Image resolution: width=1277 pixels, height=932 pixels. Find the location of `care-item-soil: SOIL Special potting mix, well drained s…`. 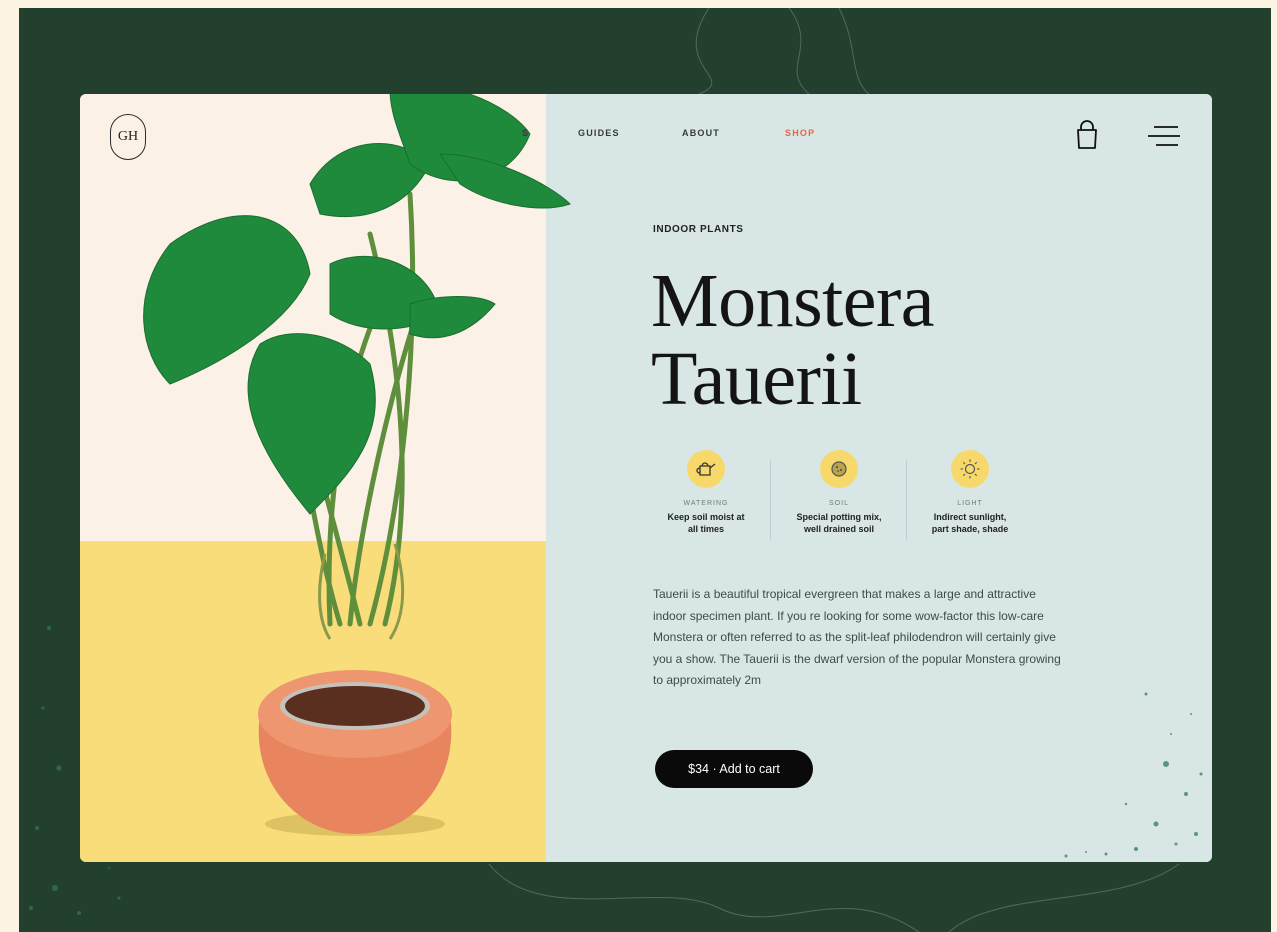

care-item-soil: SOIL Special potting mix, well drained s… is located at coordinates (839, 492).